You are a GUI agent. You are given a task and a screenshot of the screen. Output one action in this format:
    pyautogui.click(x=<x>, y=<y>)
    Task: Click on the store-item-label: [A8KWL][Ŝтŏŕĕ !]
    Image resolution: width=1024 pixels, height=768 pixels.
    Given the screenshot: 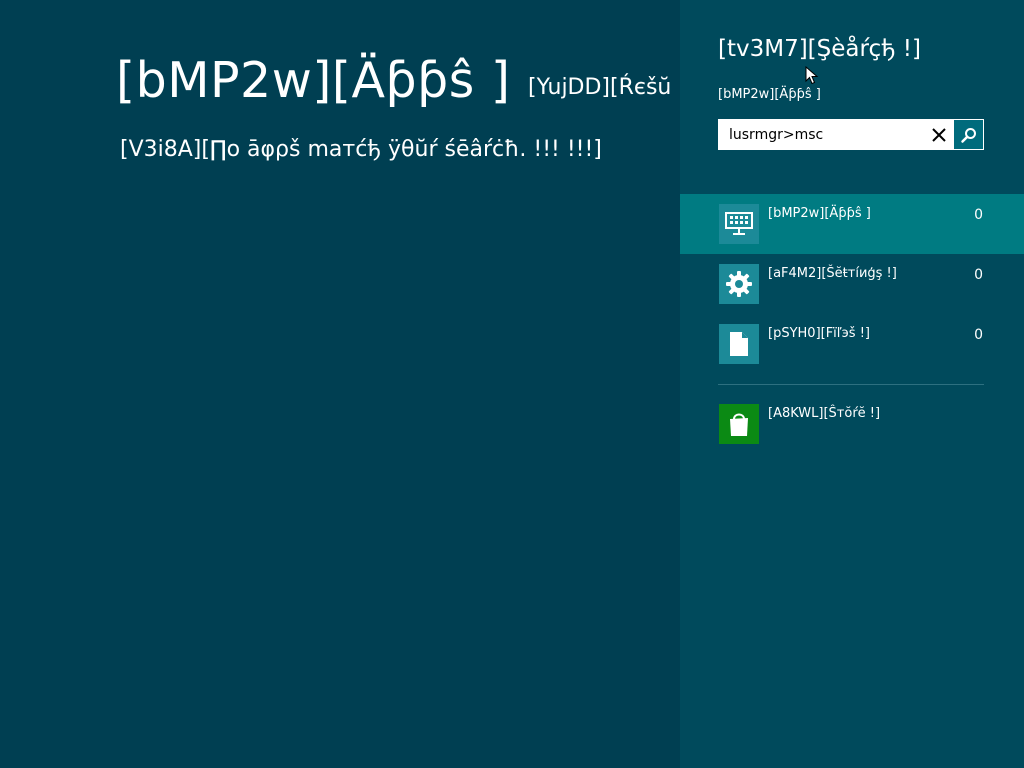 What is the action you would take?
    pyautogui.click(x=824, y=413)
    